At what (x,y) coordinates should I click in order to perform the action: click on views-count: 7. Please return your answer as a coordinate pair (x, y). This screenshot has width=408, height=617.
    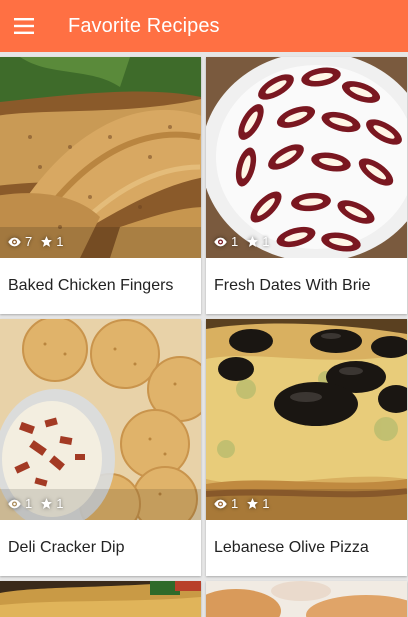
    Looking at the image, I should click on (29, 241).